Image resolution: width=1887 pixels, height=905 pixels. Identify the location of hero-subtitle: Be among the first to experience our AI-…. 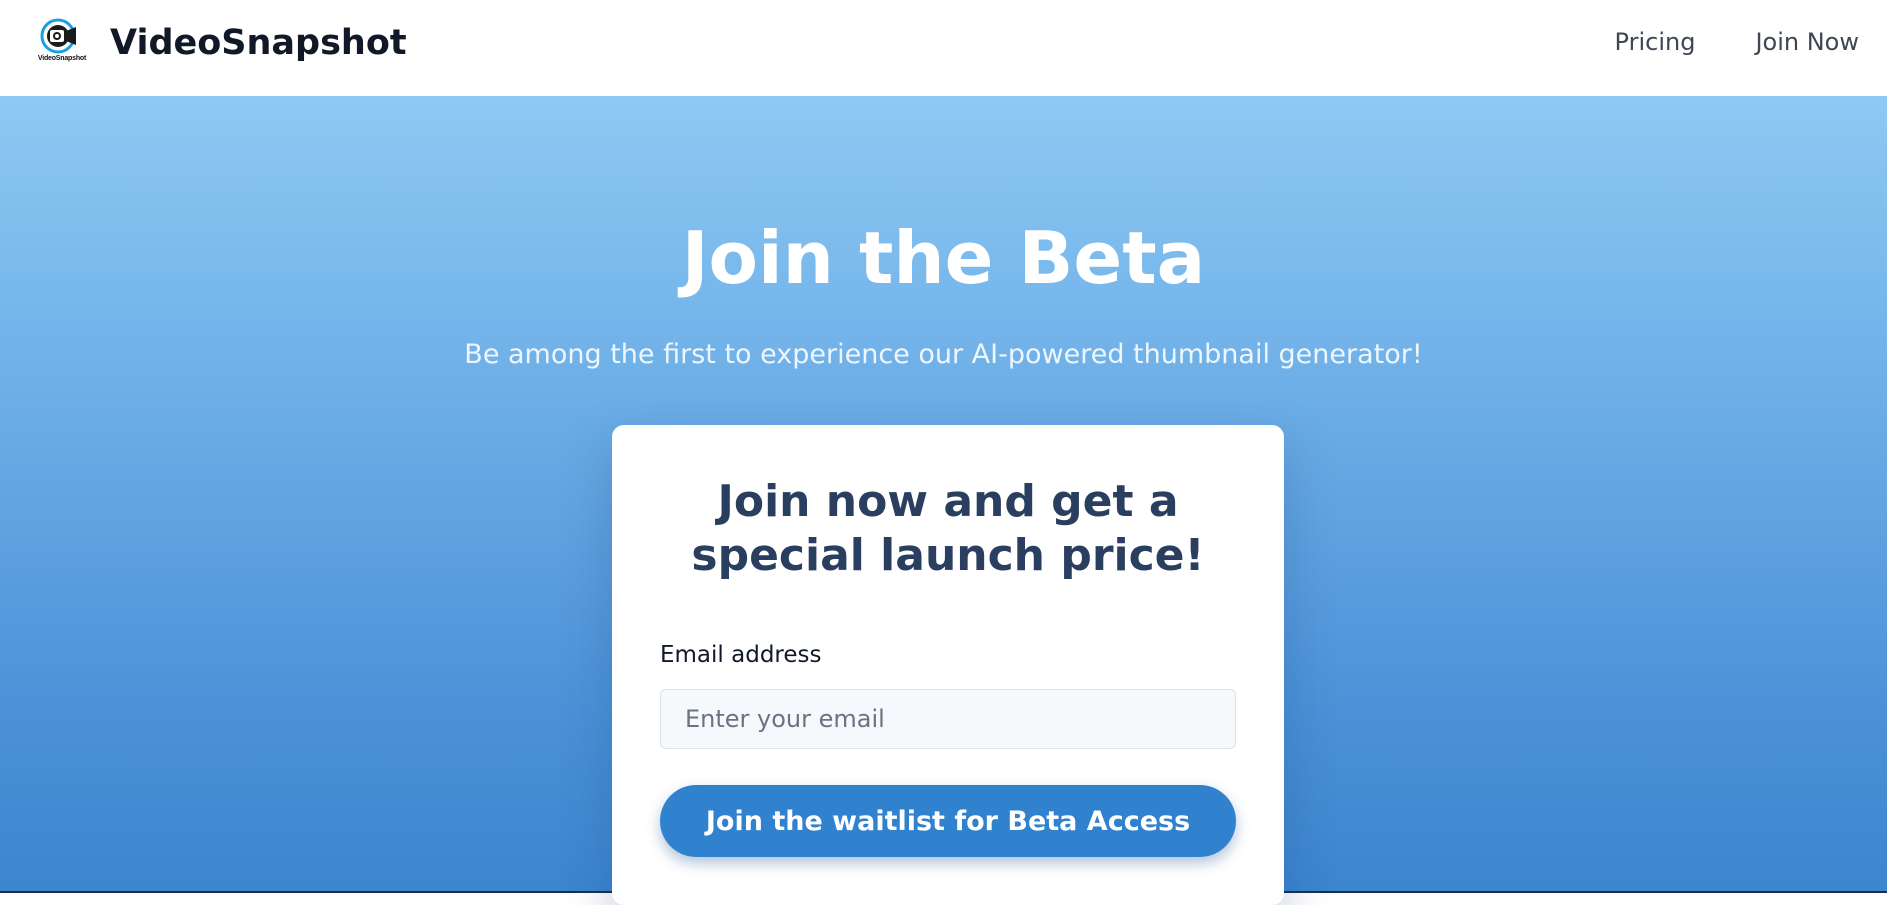
(943, 354).